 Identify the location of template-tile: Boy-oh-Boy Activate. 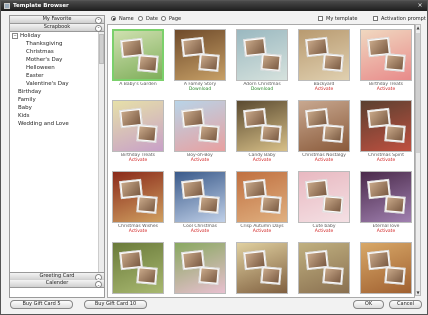
(200, 132).